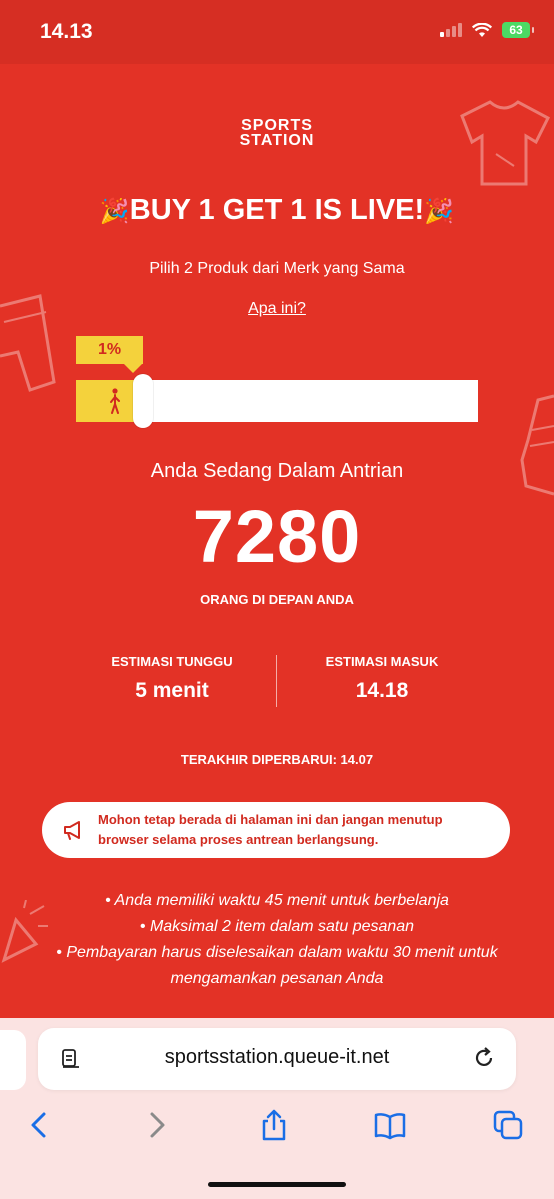 The height and width of the screenshot is (1199, 554). I want to click on queue-progress-bar, so click(277, 401).